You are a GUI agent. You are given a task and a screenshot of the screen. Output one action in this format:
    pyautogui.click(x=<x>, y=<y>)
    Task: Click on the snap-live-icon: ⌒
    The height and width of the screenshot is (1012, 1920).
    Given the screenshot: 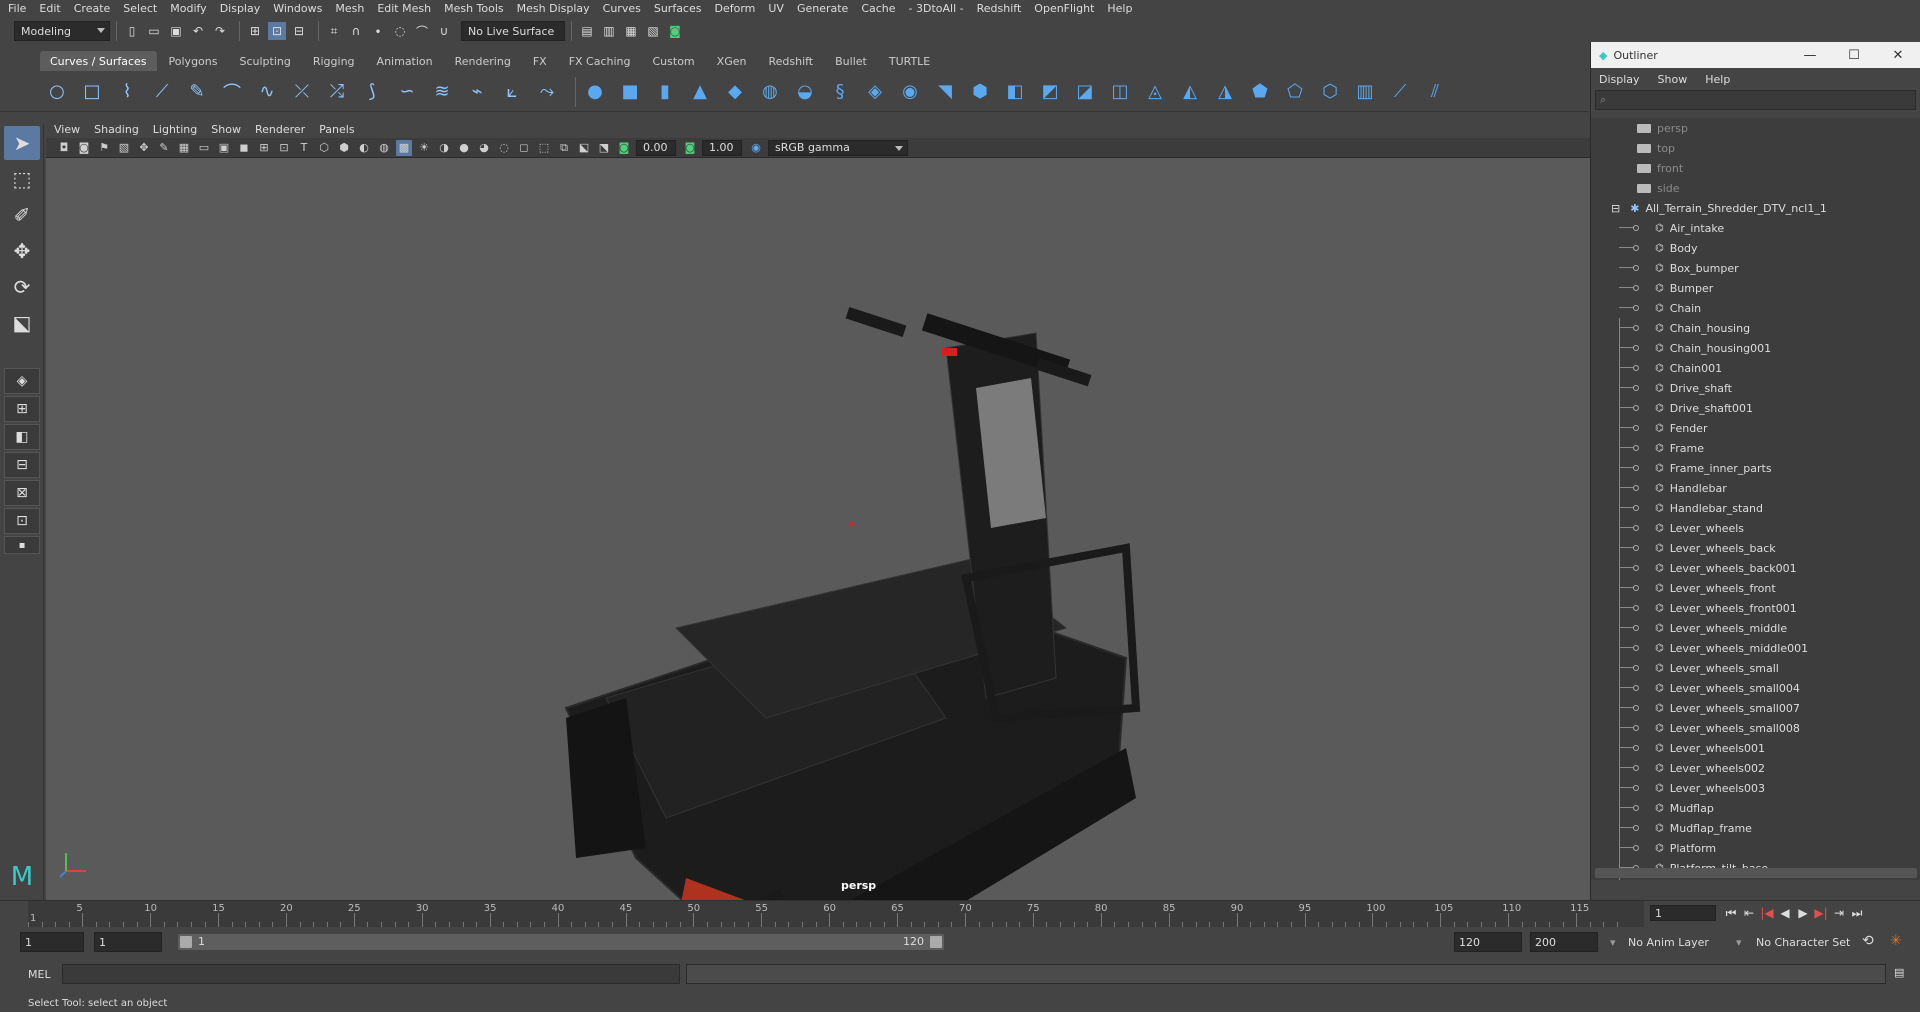 What is the action you would take?
    pyautogui.click(x=422, y=31)
    